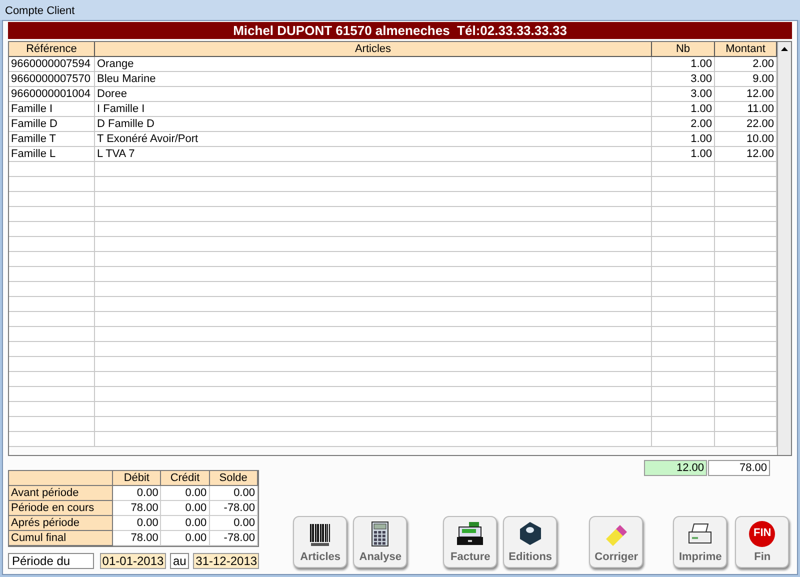 Image resolution: width=800 pixels, height=577 pixels. What do you see at coordinates (373, 94) in the screenshot?
I see `table-cell: Doree` at bounding box center [373, 94].